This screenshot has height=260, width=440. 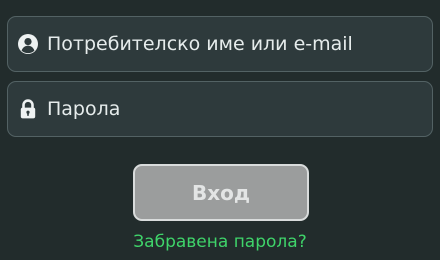 I want to click on forgot-password-link: Забравена парола?, so click(x=220, y=242).